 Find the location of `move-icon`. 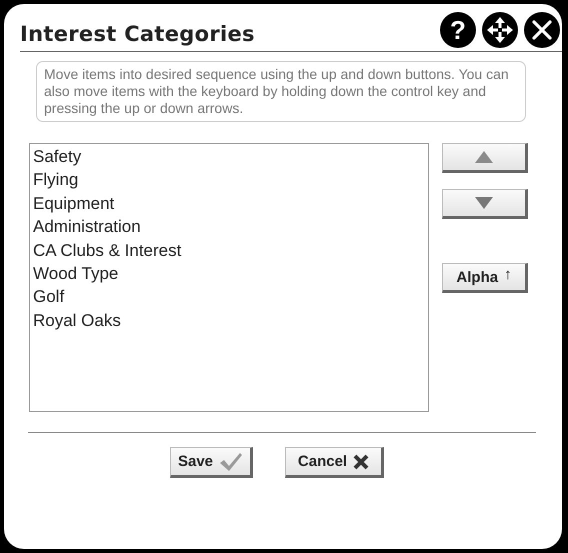

move-icon is located at coordinates (500, 30).